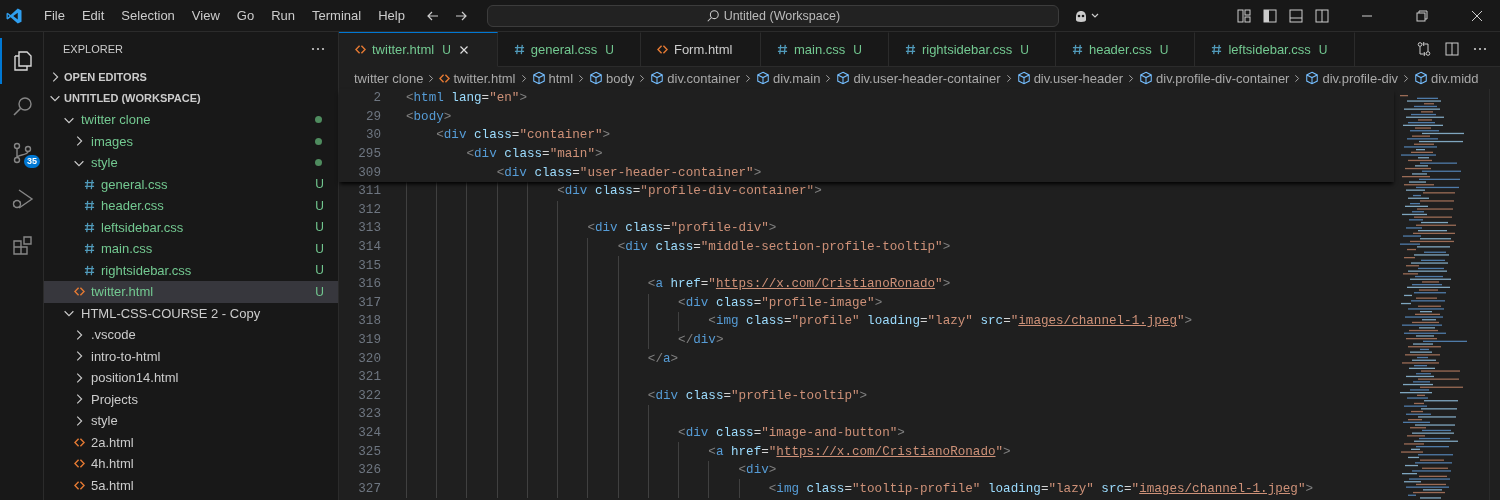  I want to click on tree-item: intro-to-html, so click(191, 356).